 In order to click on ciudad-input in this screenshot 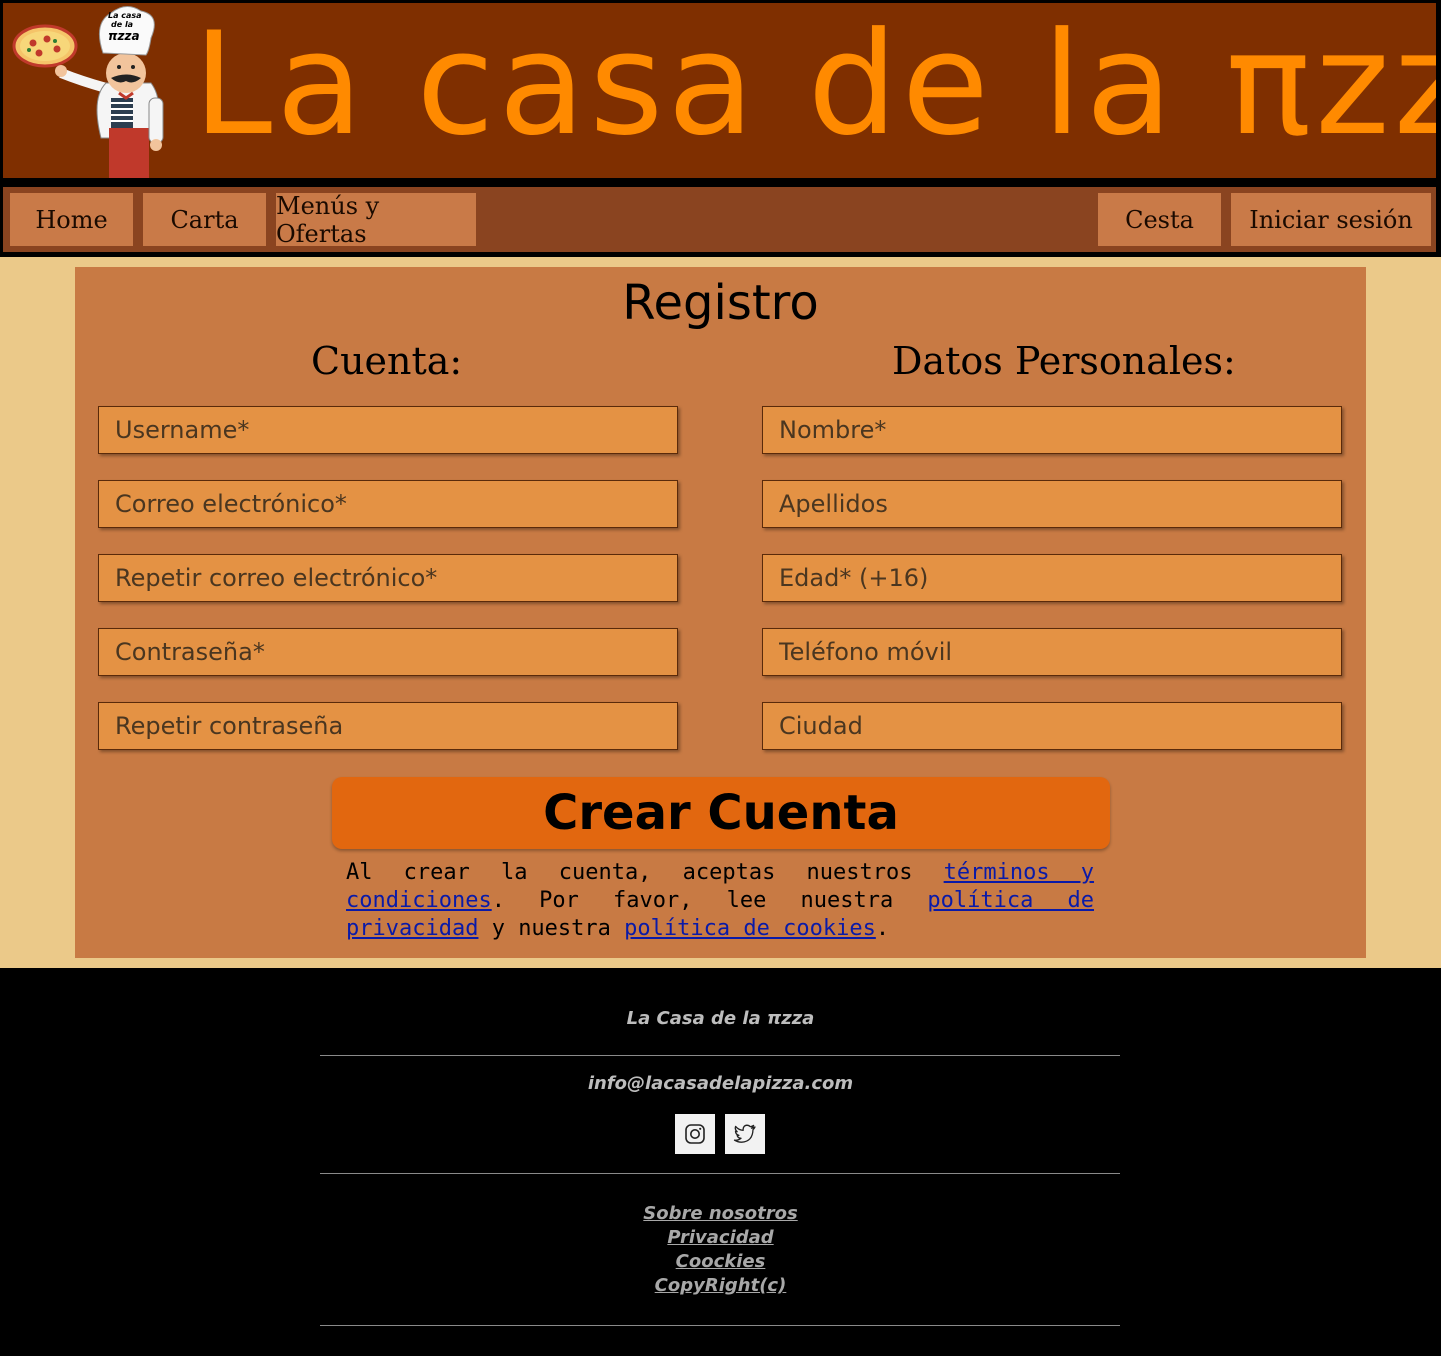, I will do `click(1052, 726)`.